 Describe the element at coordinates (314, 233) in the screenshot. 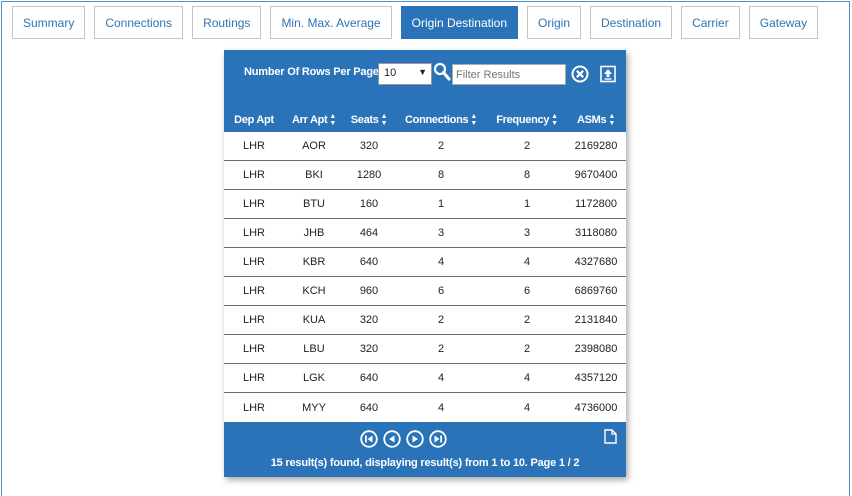

I see `cell-arr-apt: JHB` at that location.